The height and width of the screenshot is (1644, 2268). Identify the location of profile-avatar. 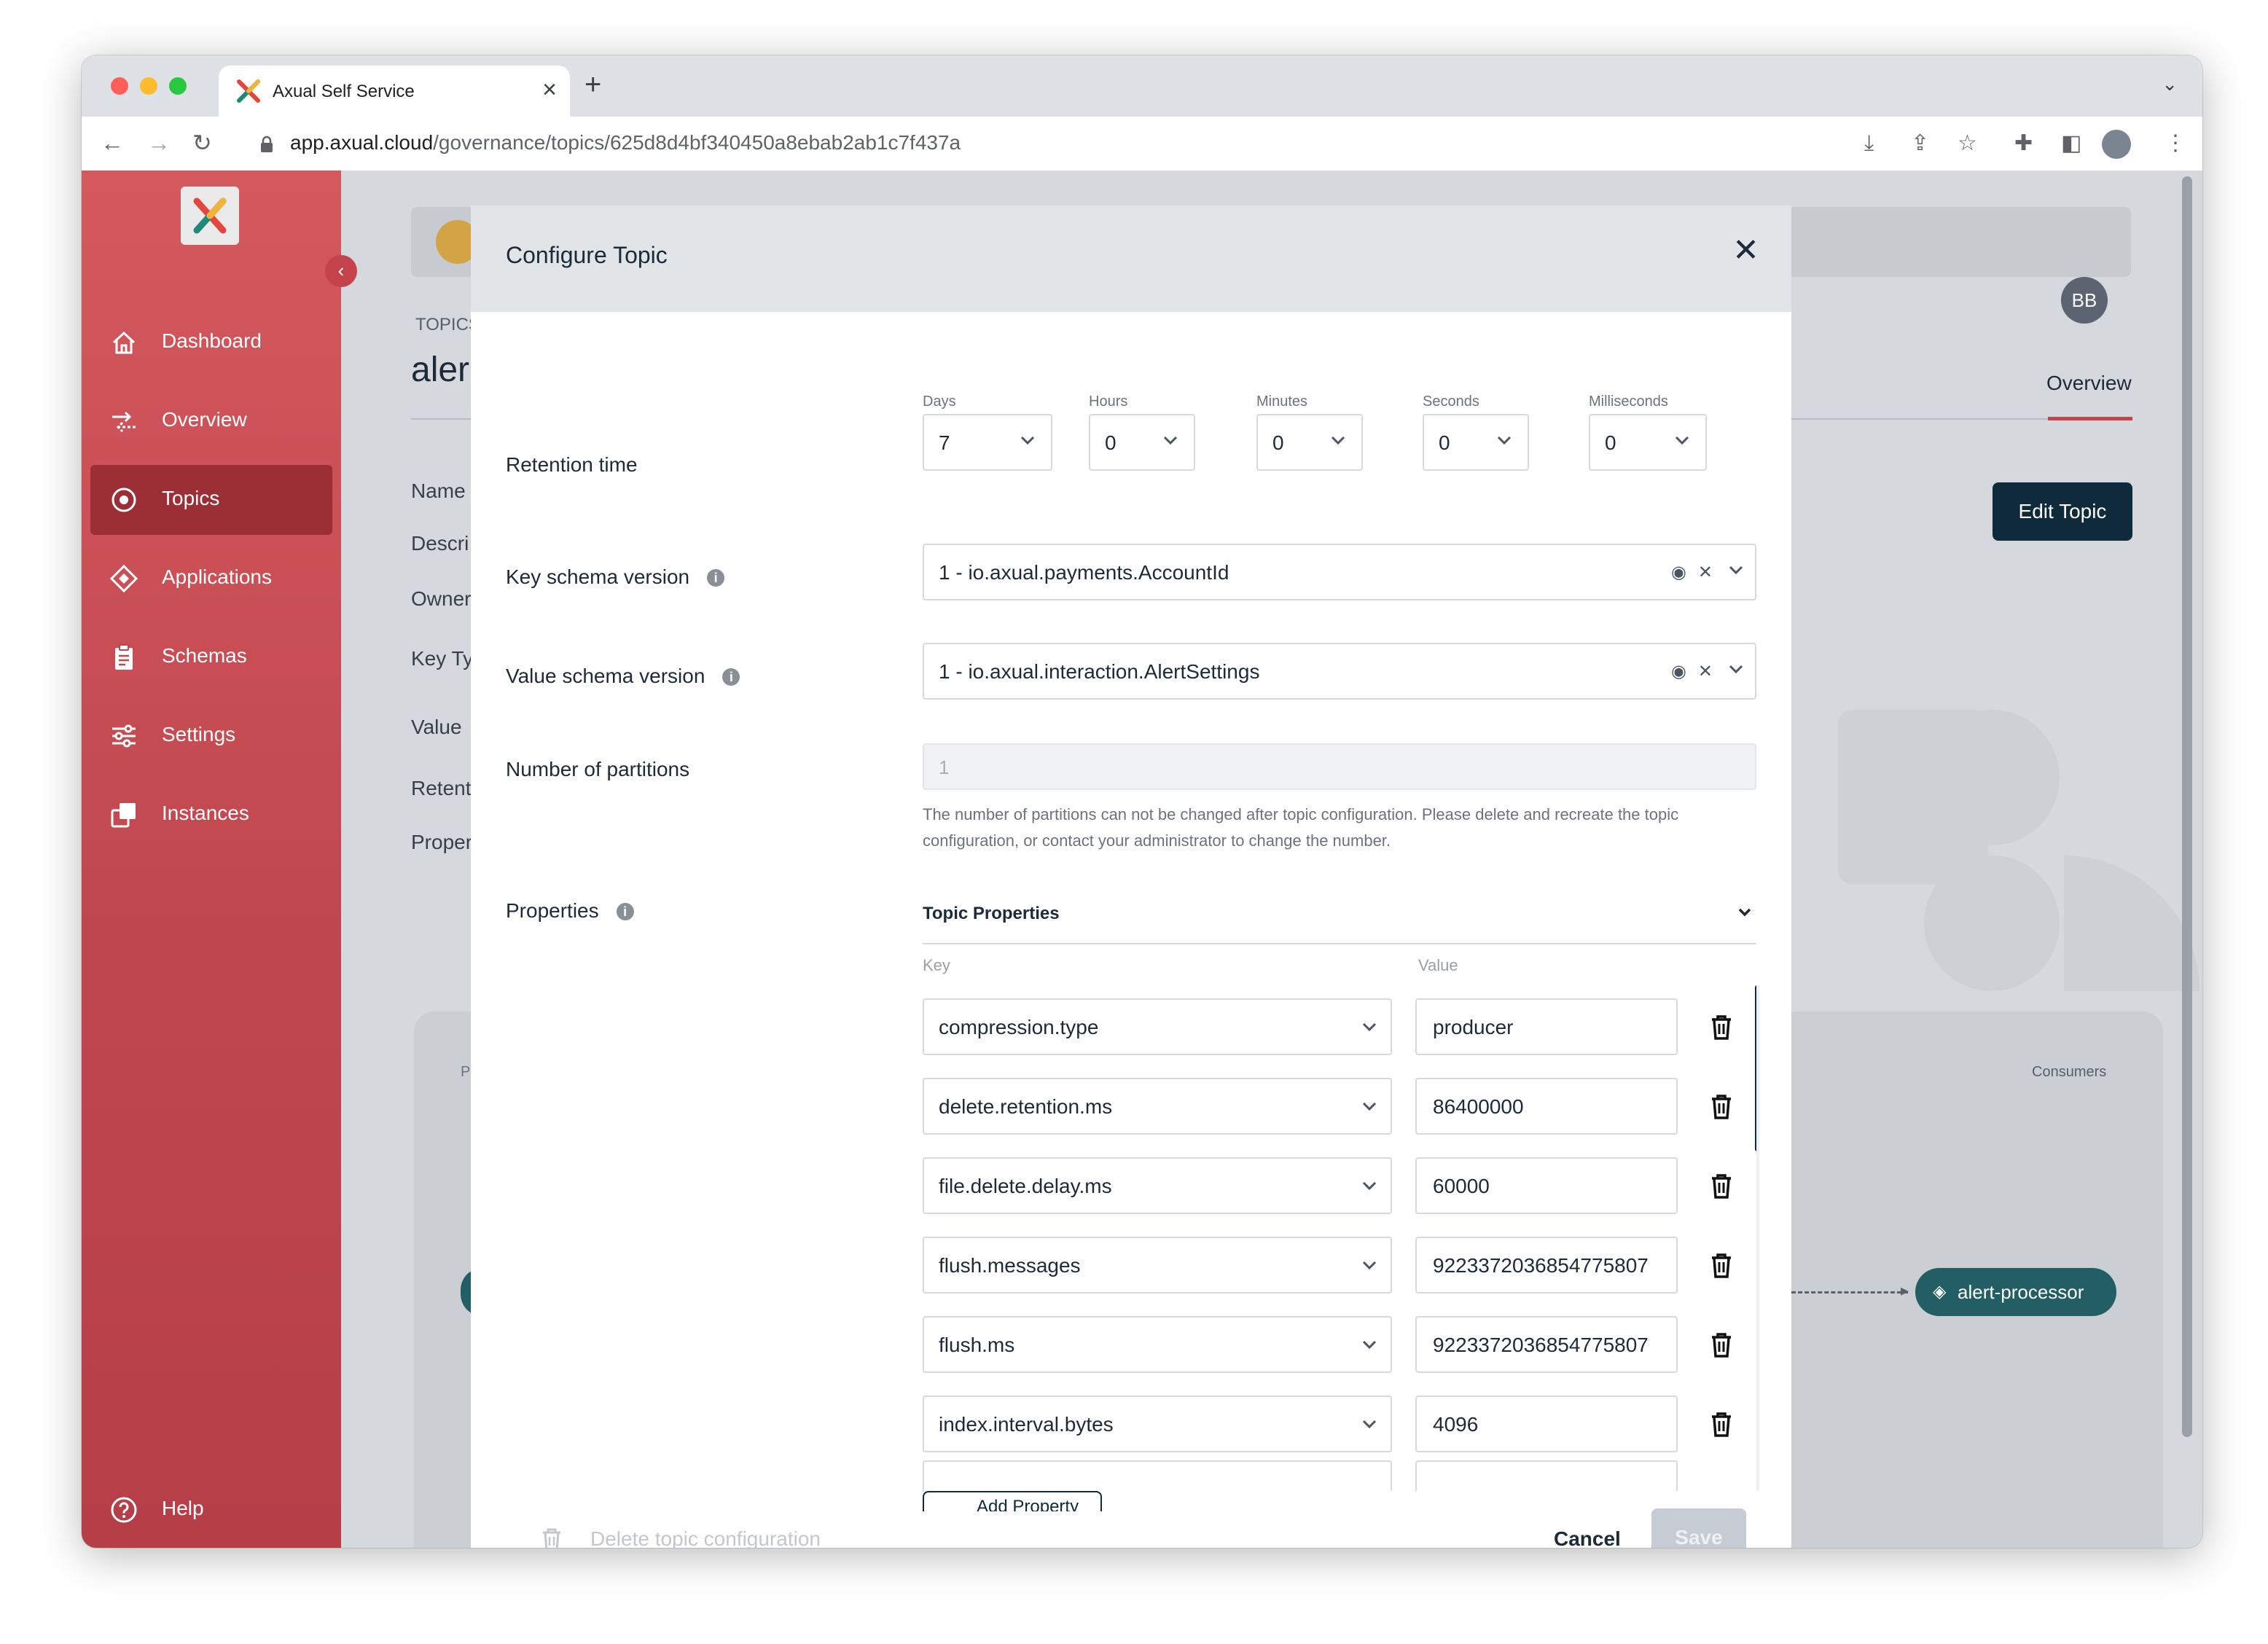
(2116, 144).